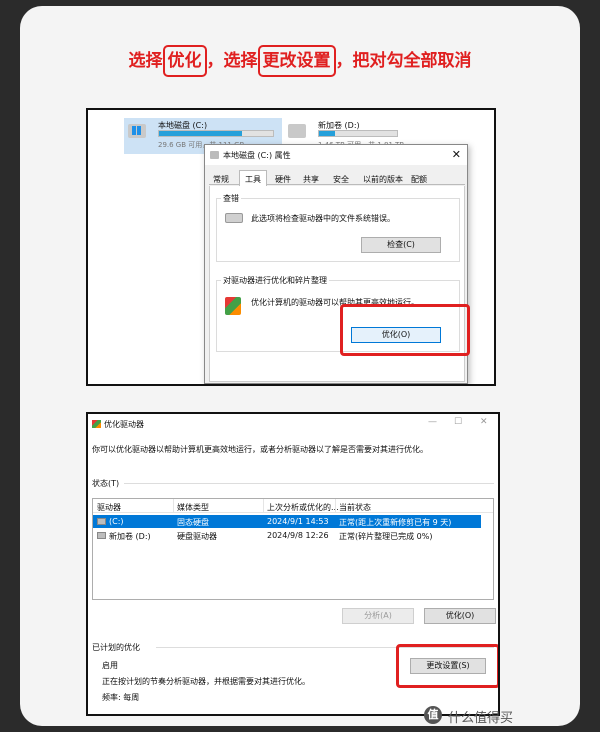 Image resolution: width=600 pixels, height=732 pixels. What do you see at coordinates (311, 179) in the screenshot?
I see `tab-sharing: 共享` at bounding box center [311, 179].